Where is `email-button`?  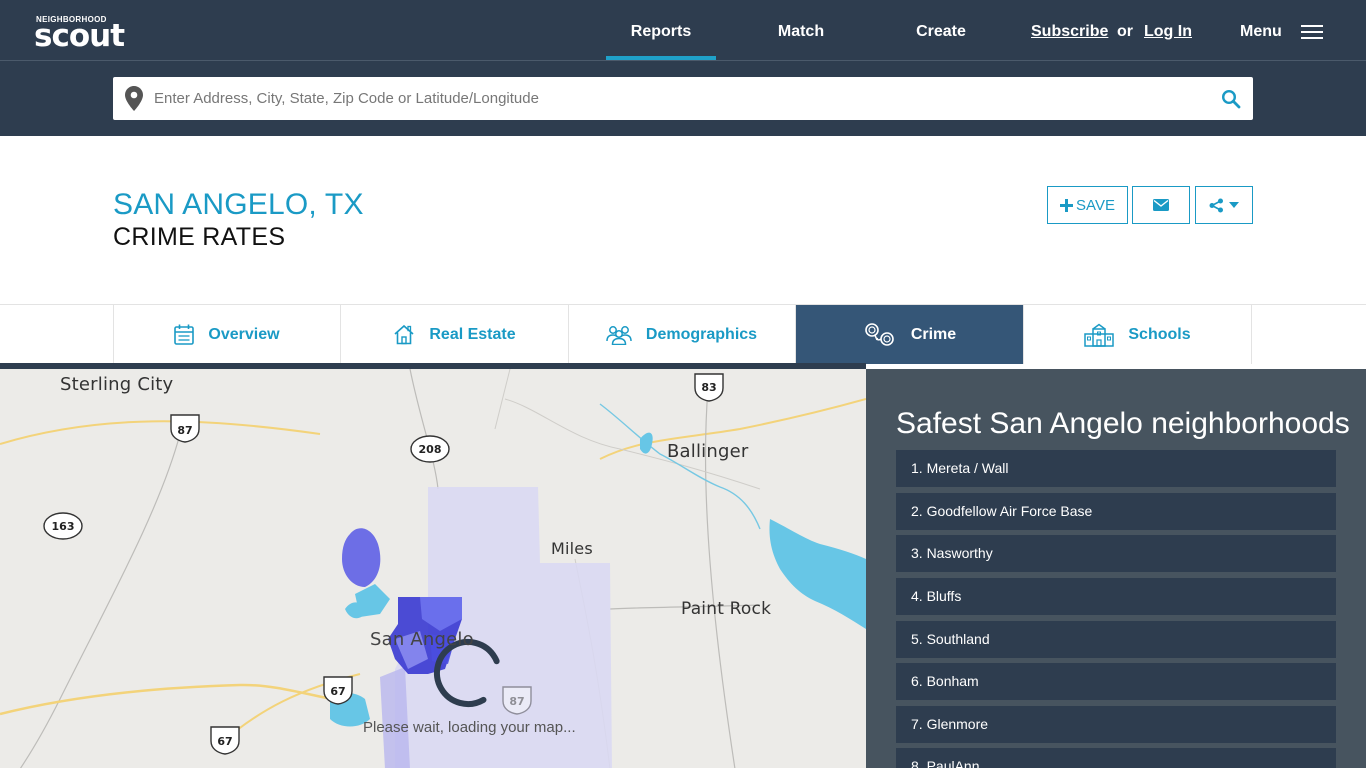
email-button is located at coordinates (1161, 205).